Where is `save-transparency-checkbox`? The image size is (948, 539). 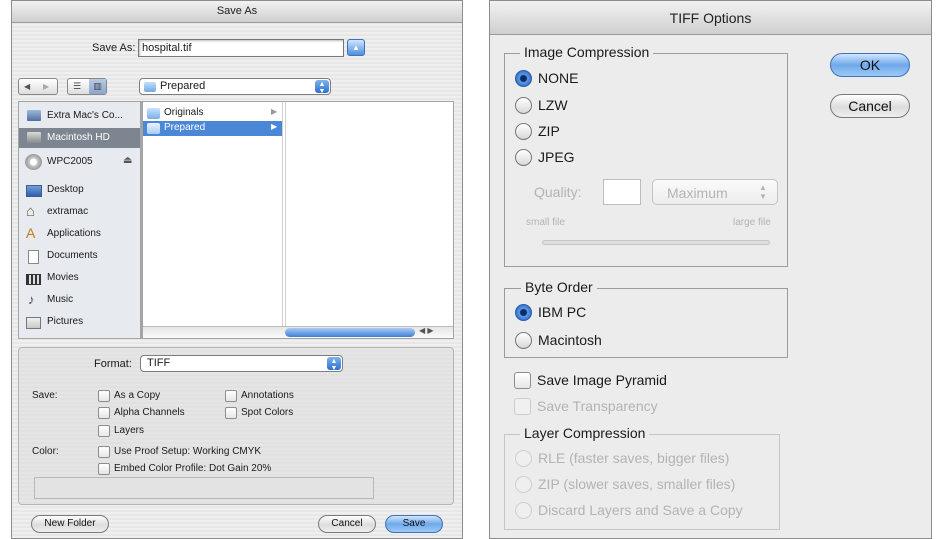 save-transparency-checkbox is located at coordinates (522, 406).